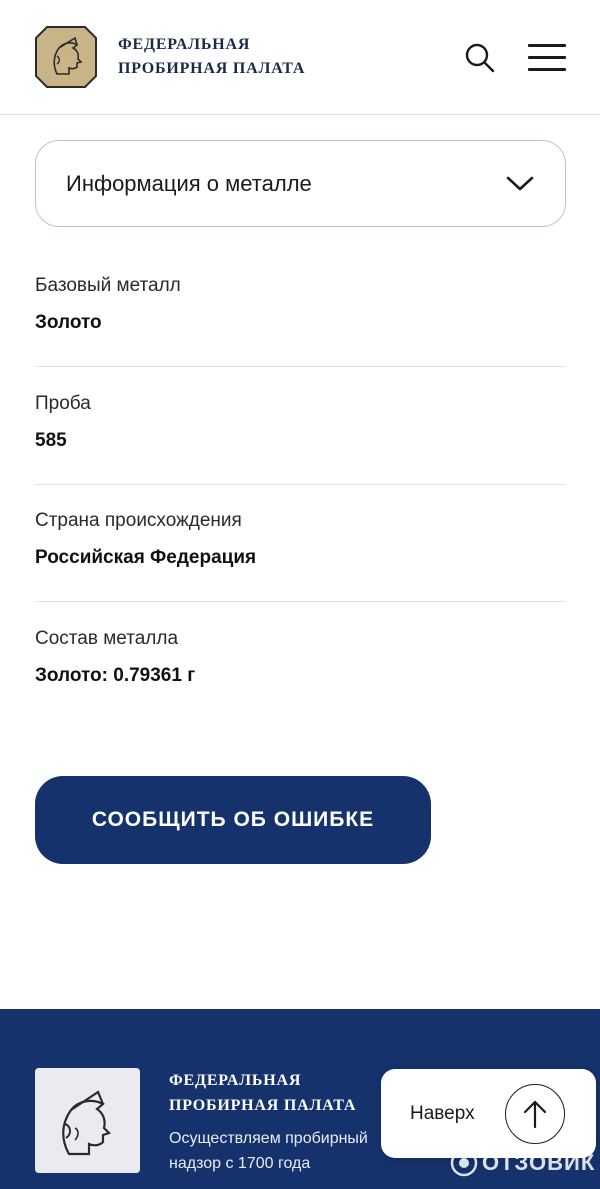 Image resolution: width=600 pixels, height=1189 pixels. What do you see at coordinates (535, 1114) in the screenshot?
I see `arrow-up-icon` at bounding box center [535, 1114].